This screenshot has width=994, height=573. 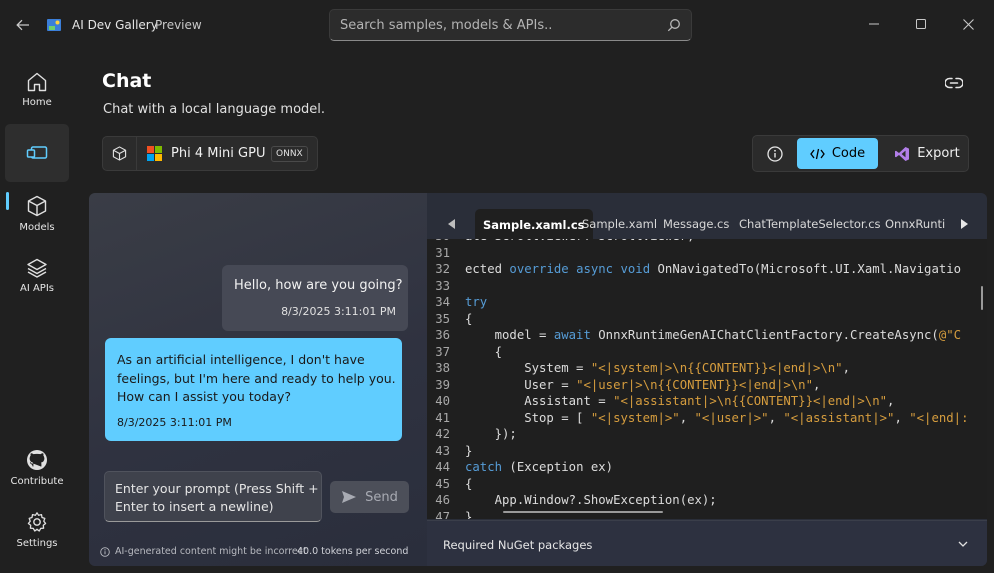 I want to click on tabs-scroll-right-button, so click(x=964, y=224).